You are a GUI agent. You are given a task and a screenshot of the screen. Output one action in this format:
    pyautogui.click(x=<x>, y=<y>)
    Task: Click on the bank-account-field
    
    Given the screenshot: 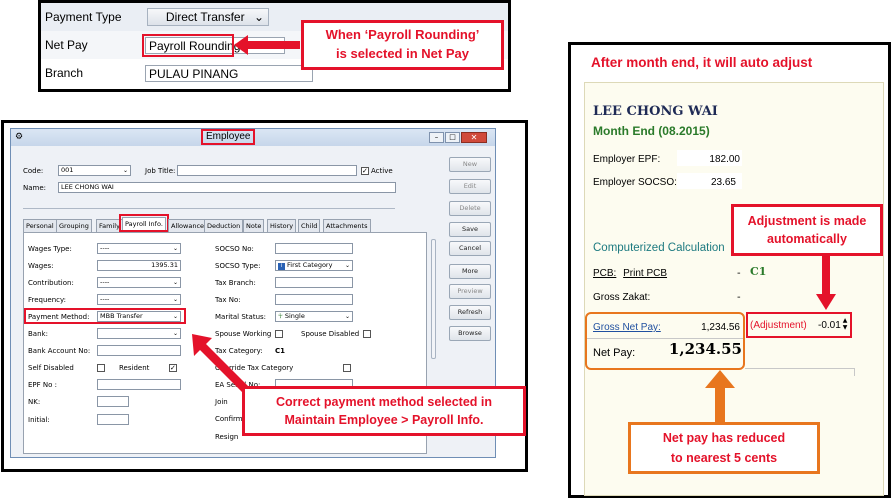 What is the action you would take?
    pyautogui.click(x=139, y=350)
    